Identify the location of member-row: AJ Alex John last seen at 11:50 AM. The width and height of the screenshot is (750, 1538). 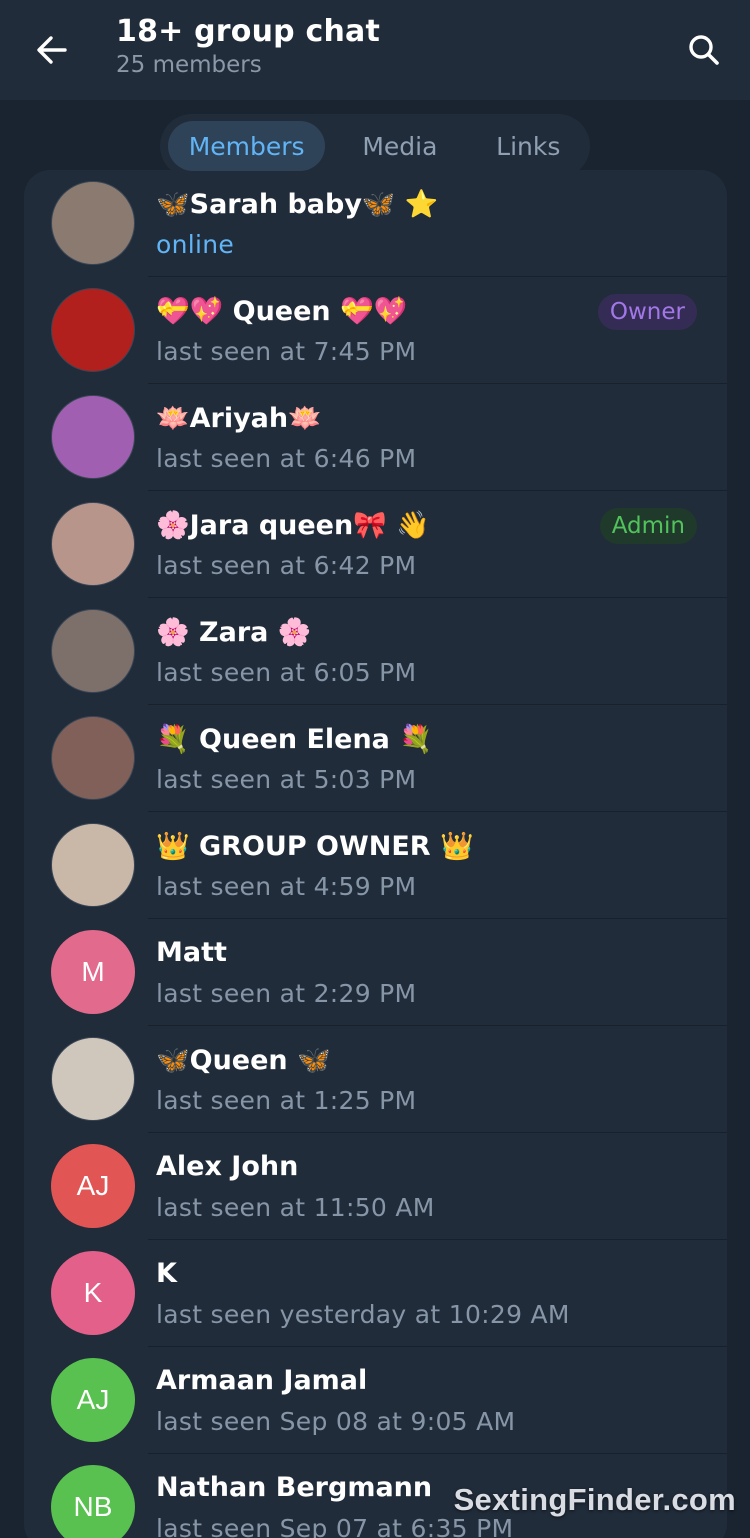
(375, 1186).